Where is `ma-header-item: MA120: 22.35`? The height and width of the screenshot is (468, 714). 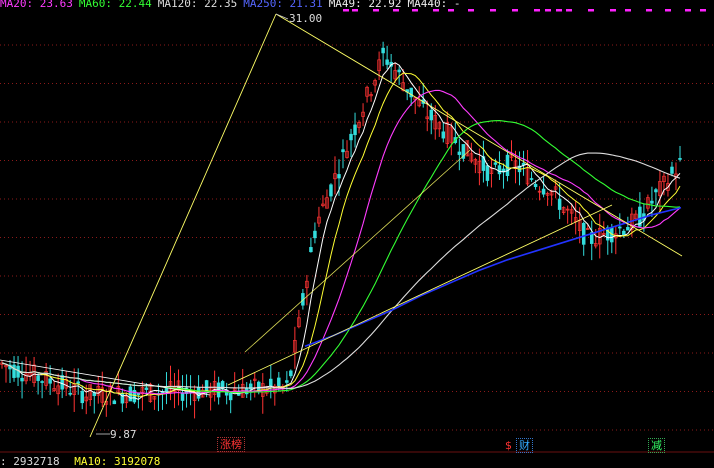 ma-header-item: MA120: 22.35 is located at coordinates (197, 5).